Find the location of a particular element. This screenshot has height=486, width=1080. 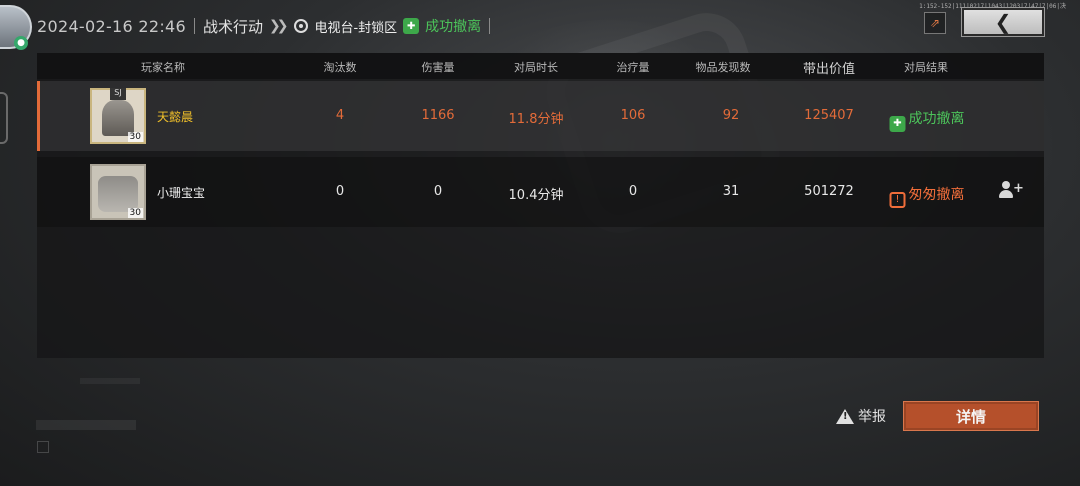

add-friend-plus: + is located at coordinates (1018, 188).